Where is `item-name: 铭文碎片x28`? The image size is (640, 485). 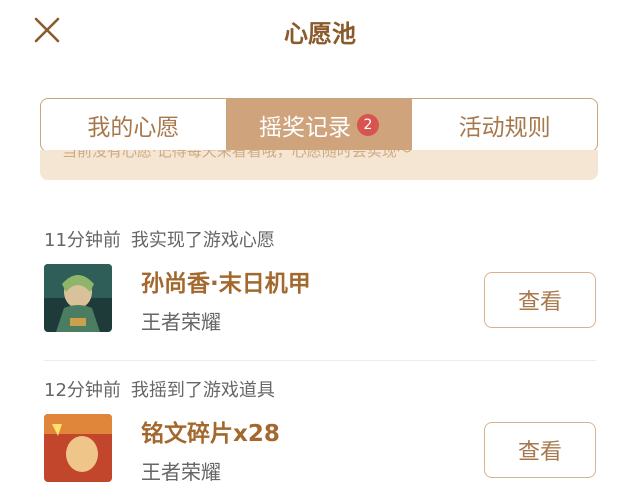 item-name: 铭文碎片x28 is located at coordinates (210, 434).